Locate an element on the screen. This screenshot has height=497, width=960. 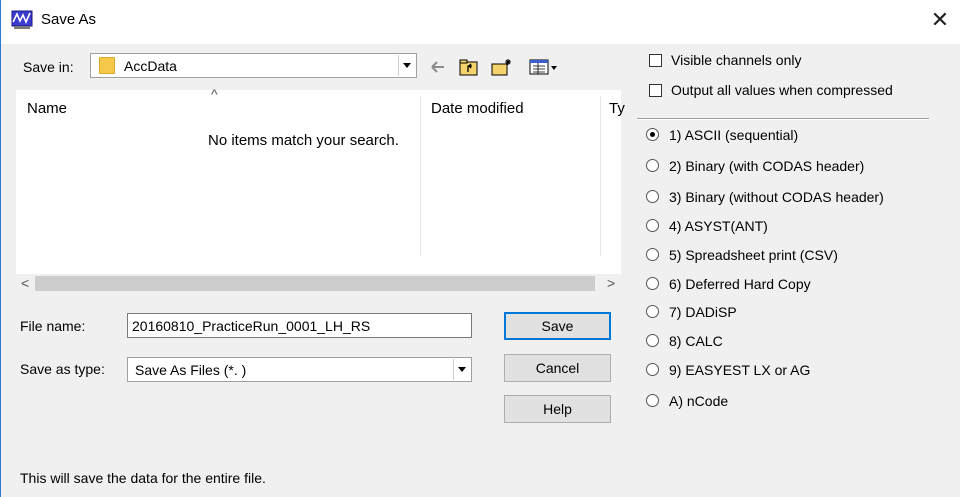
save-as-type-label: Save as type: is located at coordinates (62, 369).